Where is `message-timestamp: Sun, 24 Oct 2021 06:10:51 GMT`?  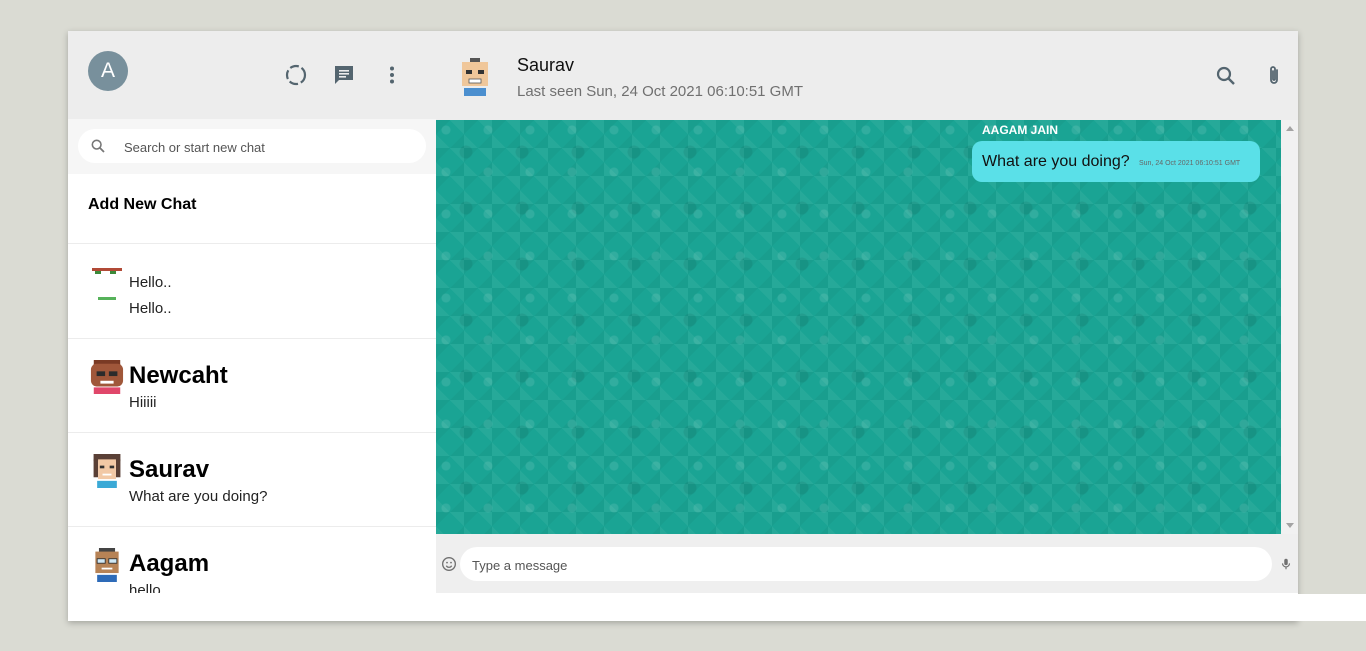
message-timestamp: Sun, 24 Oct 2021 06:10:51 GMT is located at coordinates (1190, 163).